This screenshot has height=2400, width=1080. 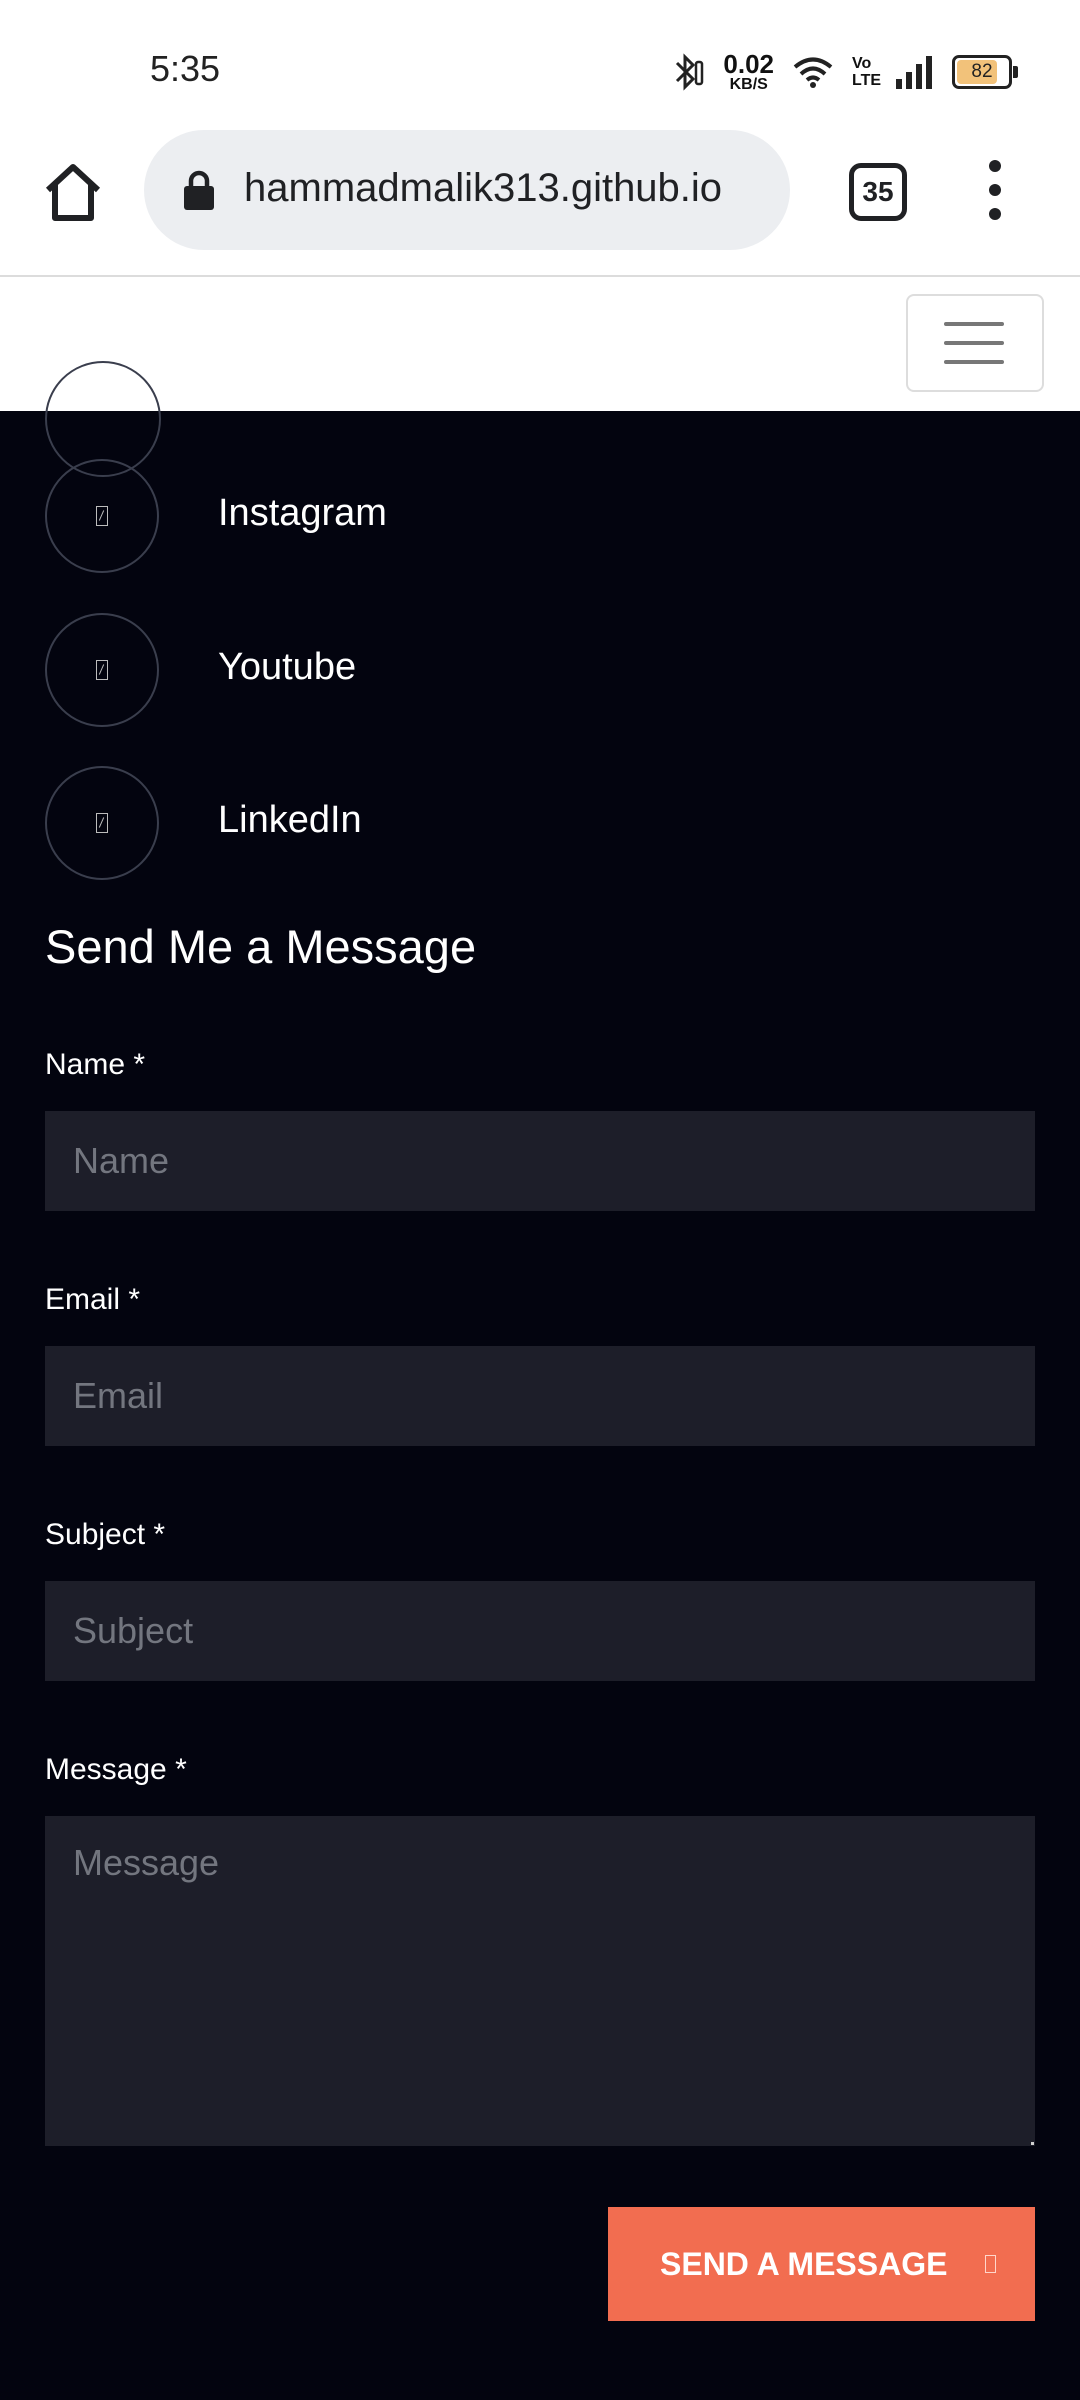 What do you see at coordinates (748, 64) in the screenshot?
I see `network-speed-value: 0.02` at bounding box center [748, 64].